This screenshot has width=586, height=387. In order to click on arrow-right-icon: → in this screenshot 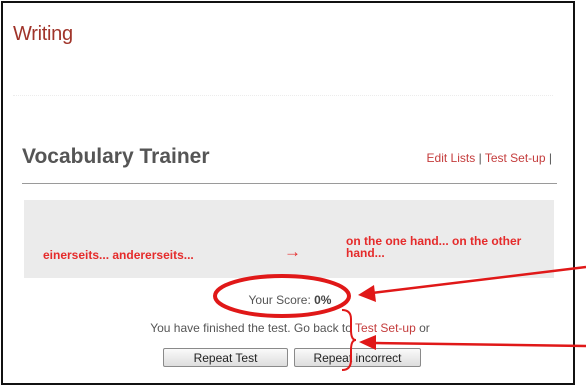, I will do `click(292, 251)`.